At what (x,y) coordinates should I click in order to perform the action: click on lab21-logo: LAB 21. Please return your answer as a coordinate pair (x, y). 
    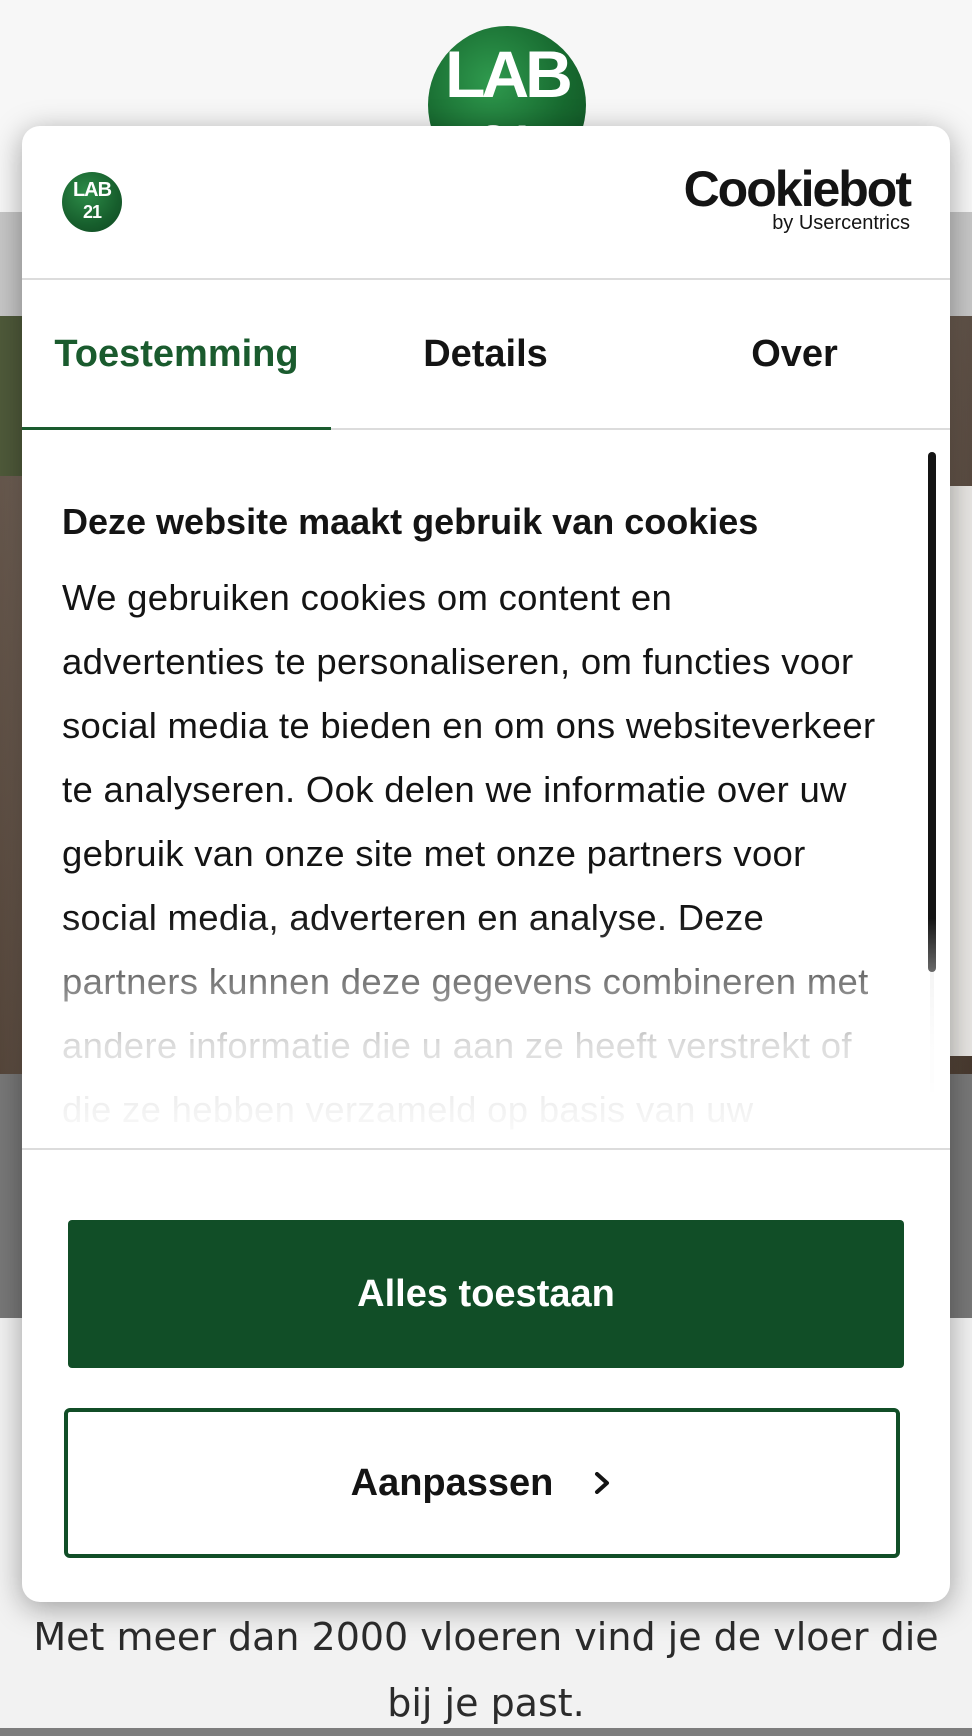
    Looking at the image, I should click on (92, 202).